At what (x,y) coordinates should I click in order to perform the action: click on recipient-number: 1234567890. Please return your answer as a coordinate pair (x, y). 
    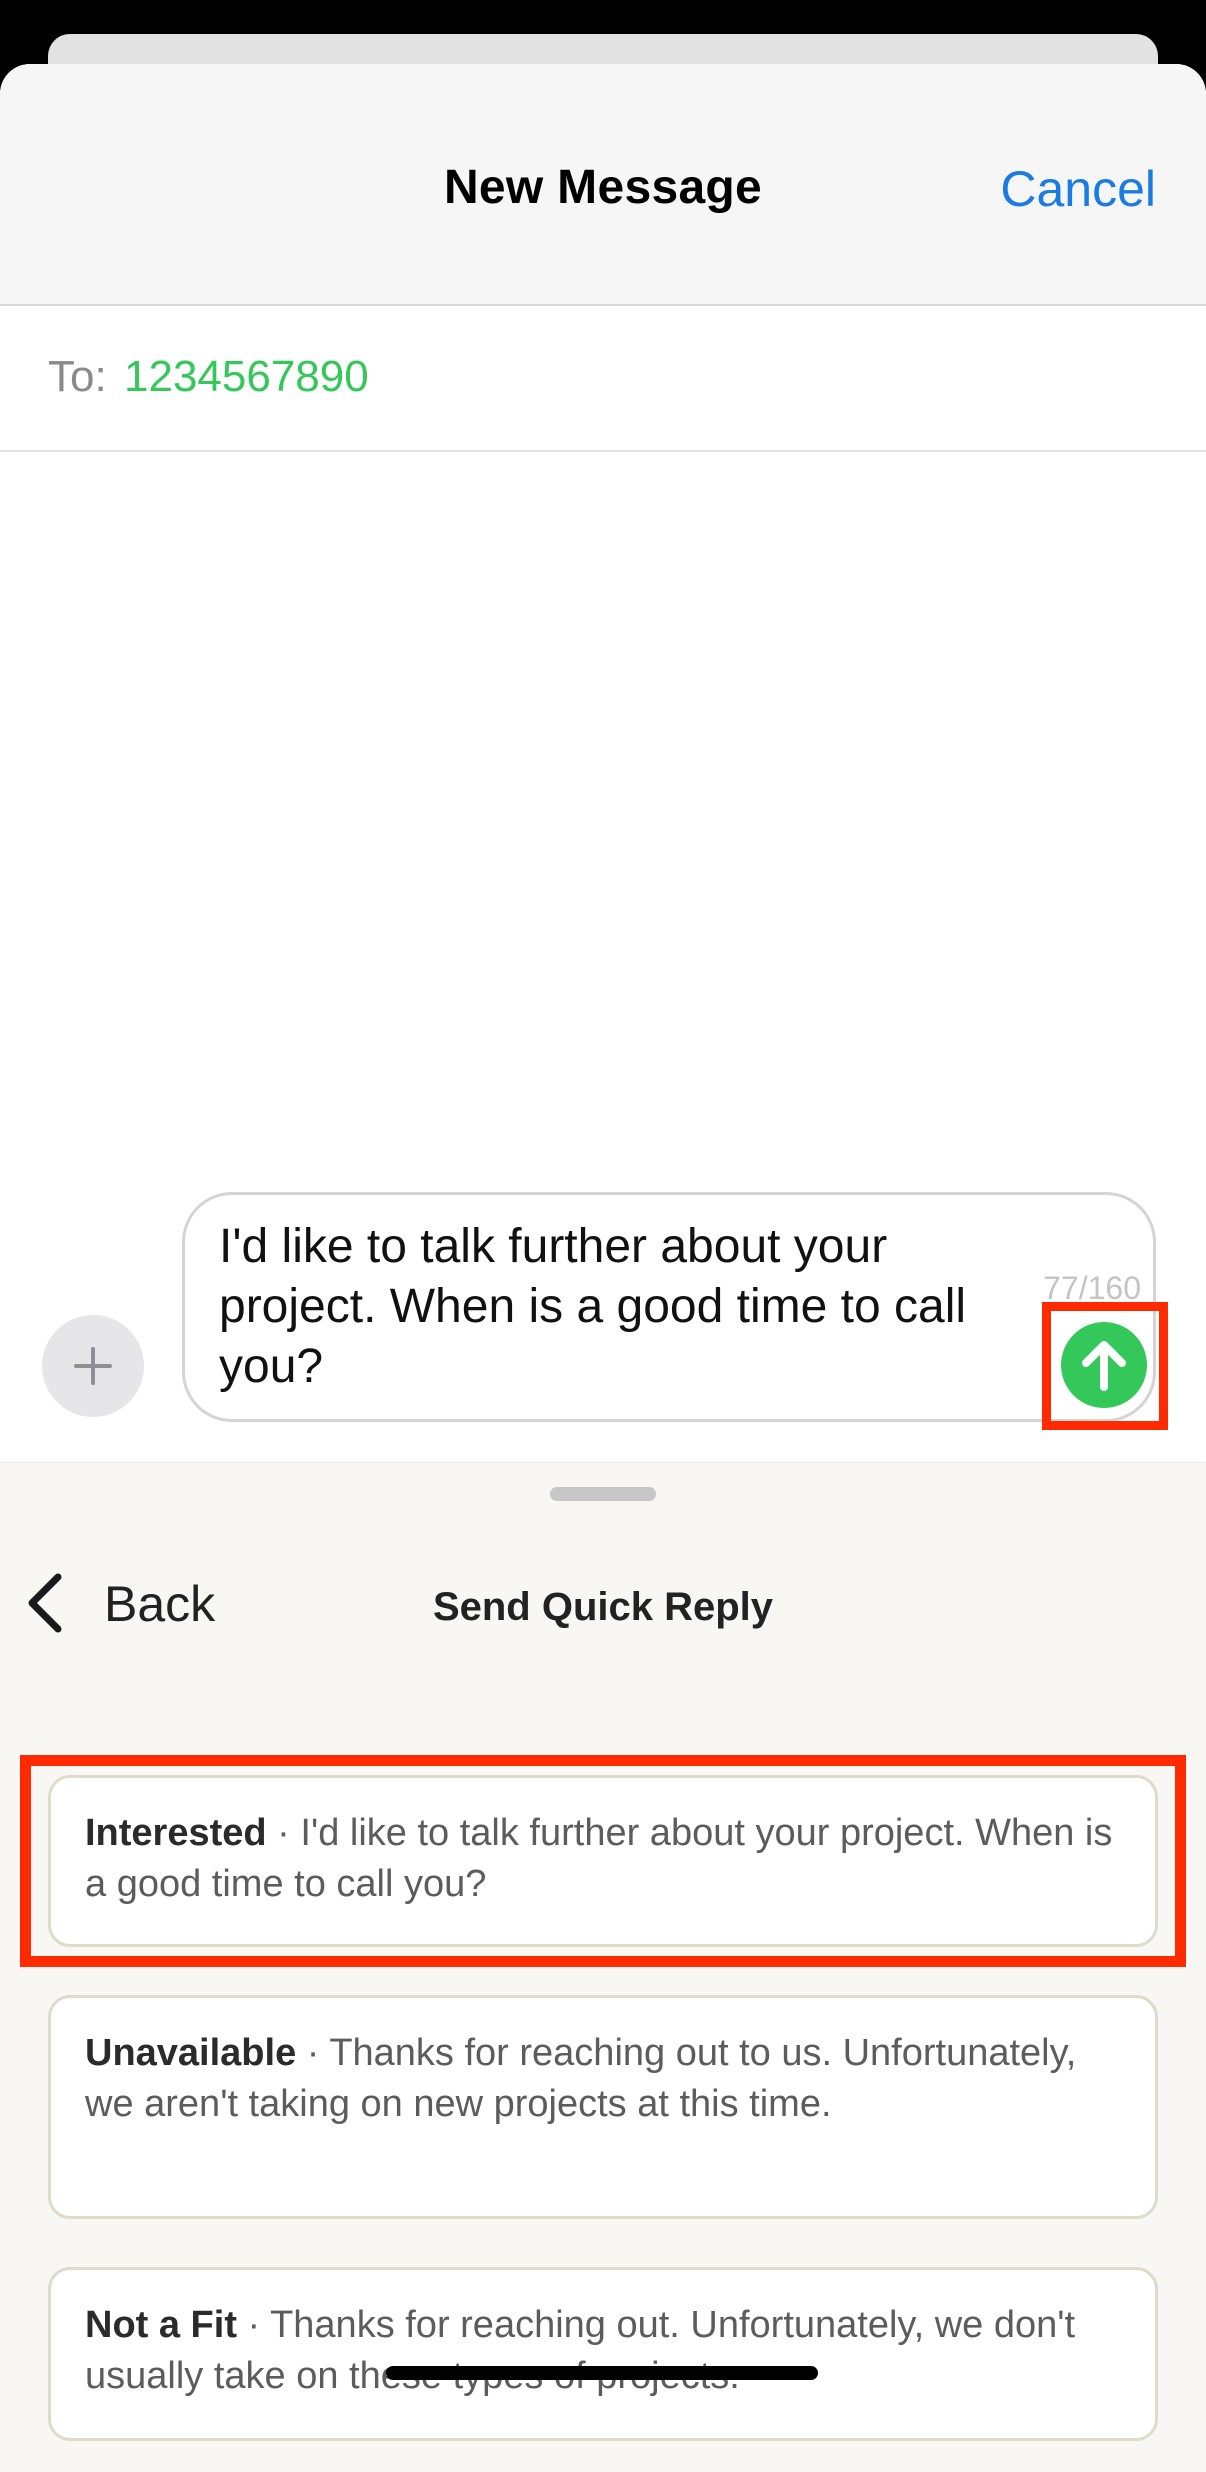
    Looking at the image, I should click on (246, 377).